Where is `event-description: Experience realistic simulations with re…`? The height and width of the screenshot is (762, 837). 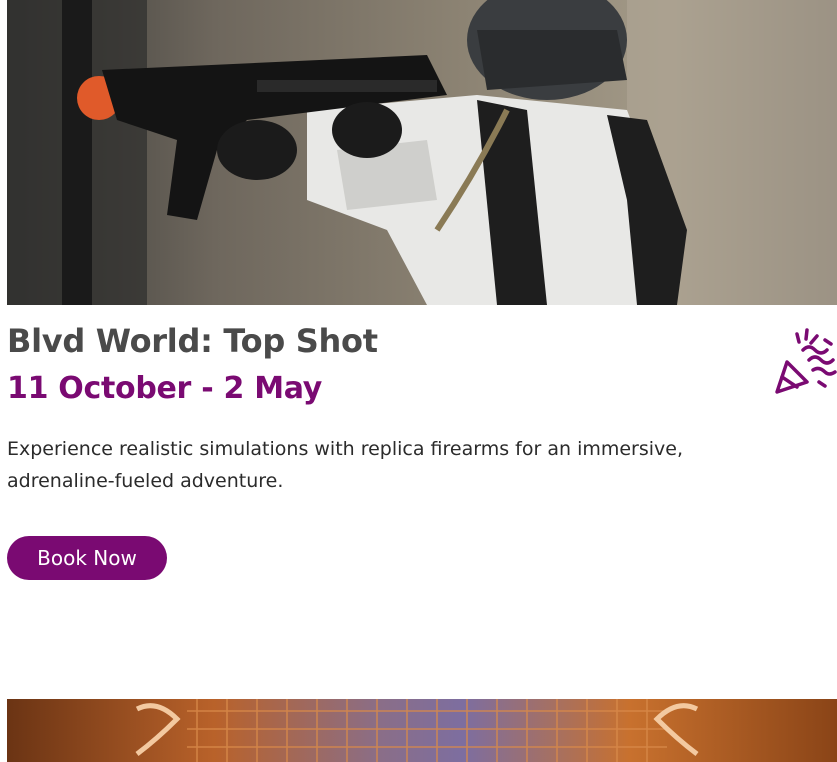
event-description: Experience realistic simulations with re… is located at coordinates (345, 465).